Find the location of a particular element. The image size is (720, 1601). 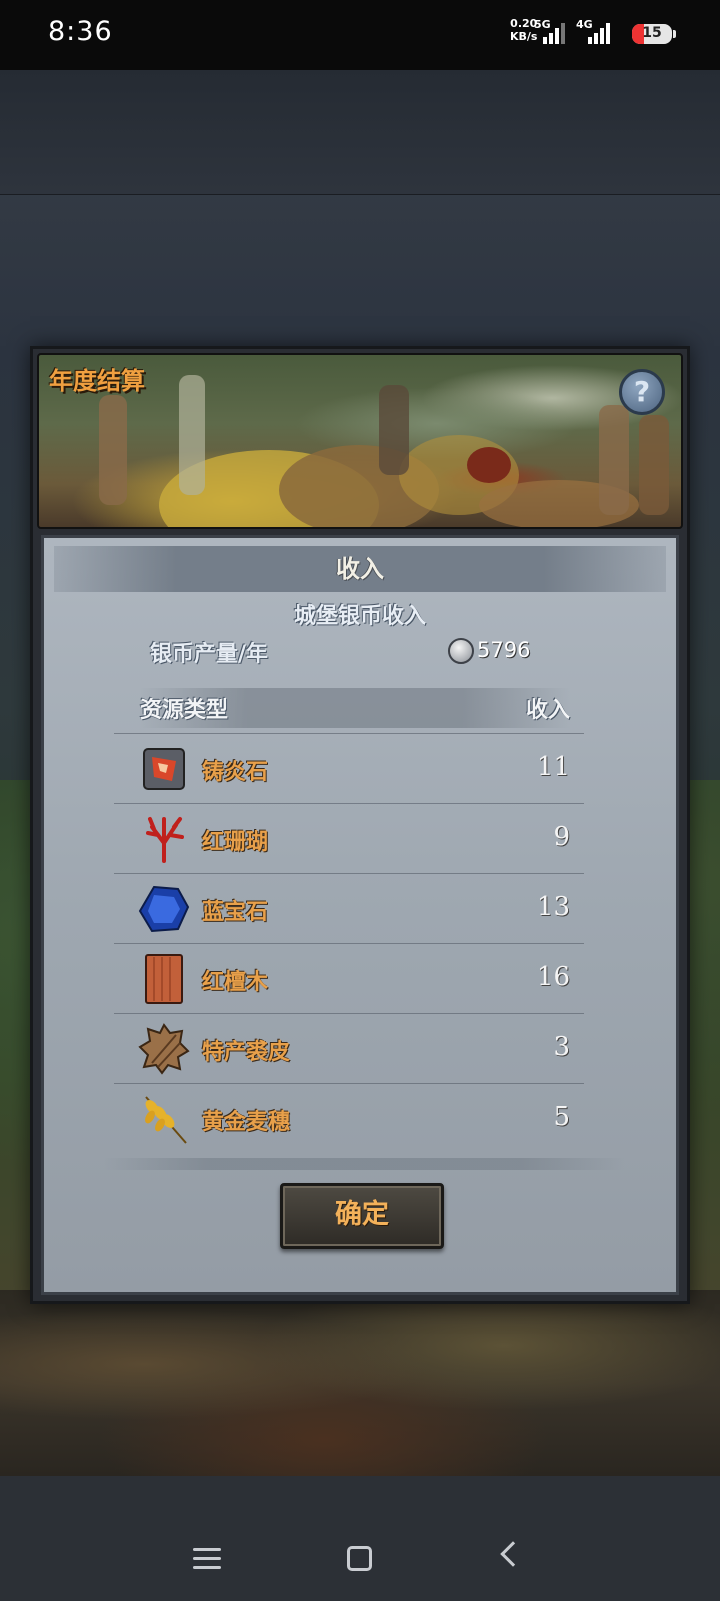

resource-name: 黄金麦穗 is located at coordinates (246, 1122).